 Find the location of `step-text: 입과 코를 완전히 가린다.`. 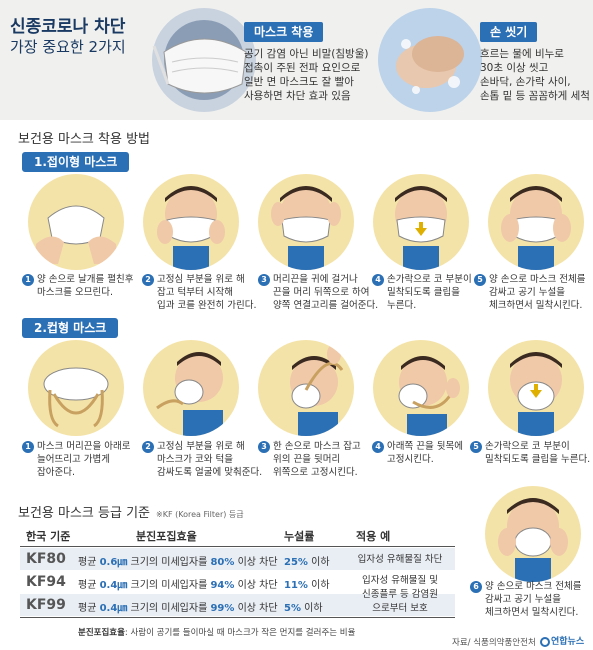

step-text: 입과 코를 완전히 가린다. is located at coordinates (207, 305).